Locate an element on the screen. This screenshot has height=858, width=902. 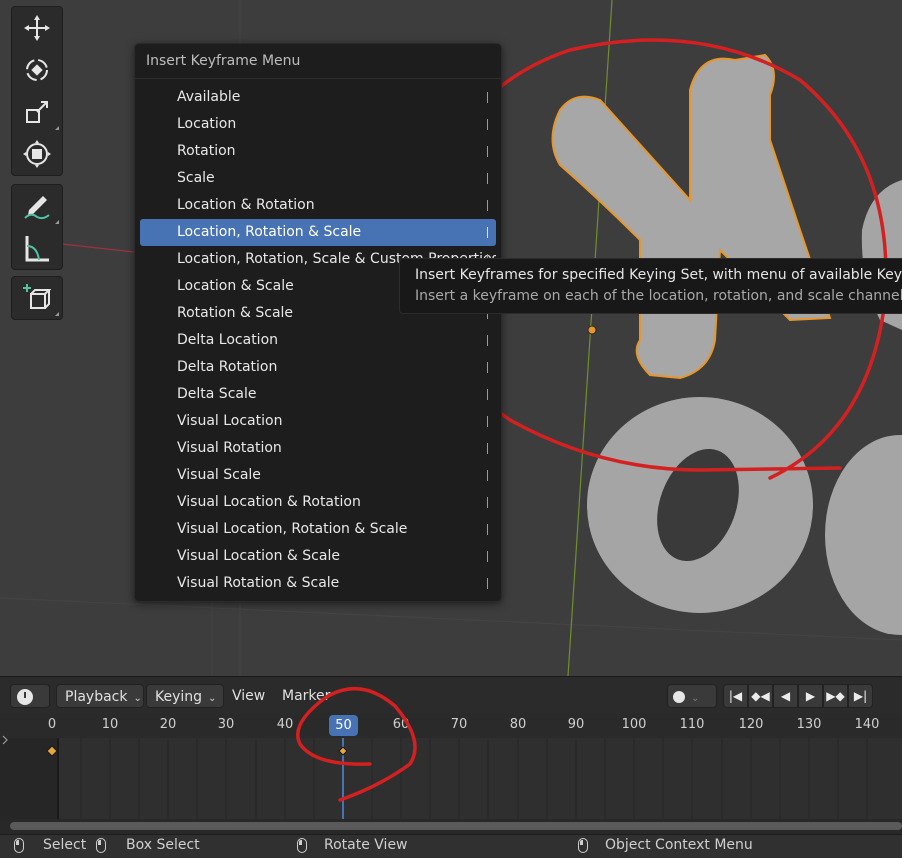
annotate-tools is located at coordinates (37, 227).